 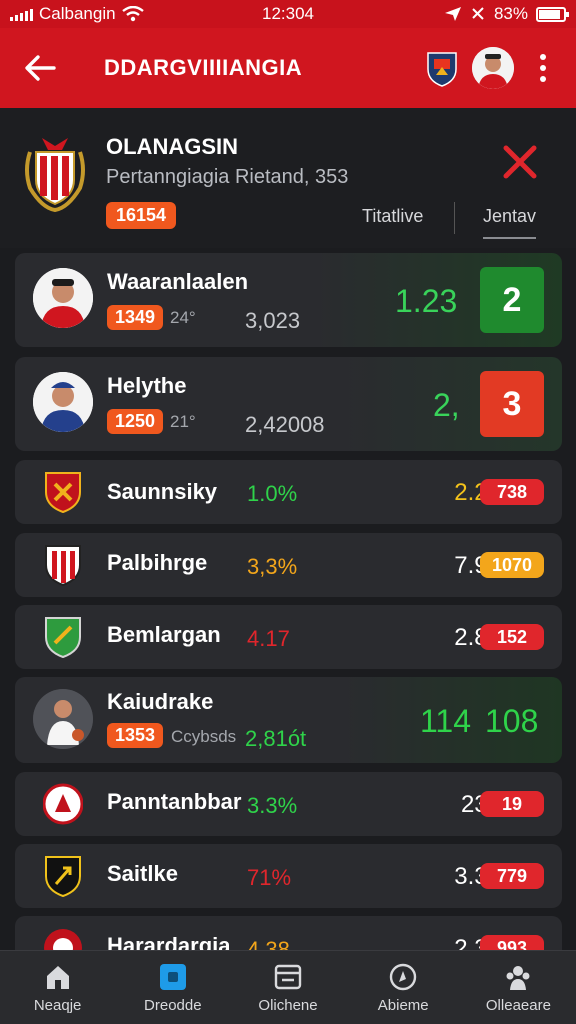 I want to click on player-chip: 1250, so click(x=135, y=421).